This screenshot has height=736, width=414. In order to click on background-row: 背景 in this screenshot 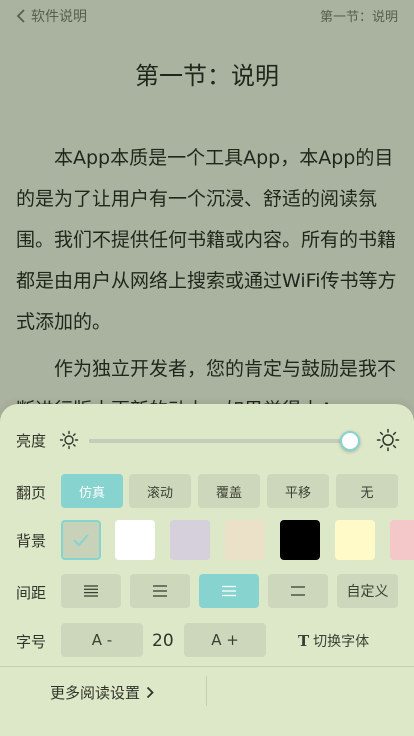, I will do `click(207, 541)`.